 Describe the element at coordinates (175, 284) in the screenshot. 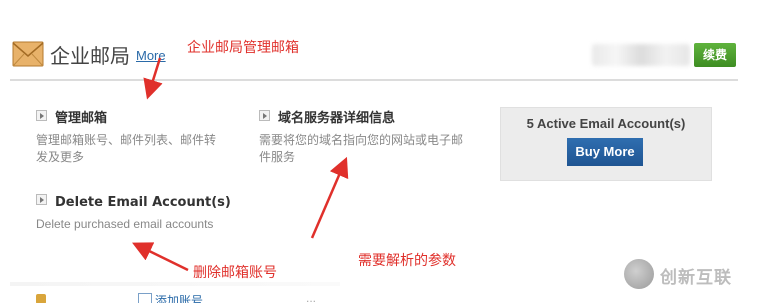

I see `section-fade` at that location.